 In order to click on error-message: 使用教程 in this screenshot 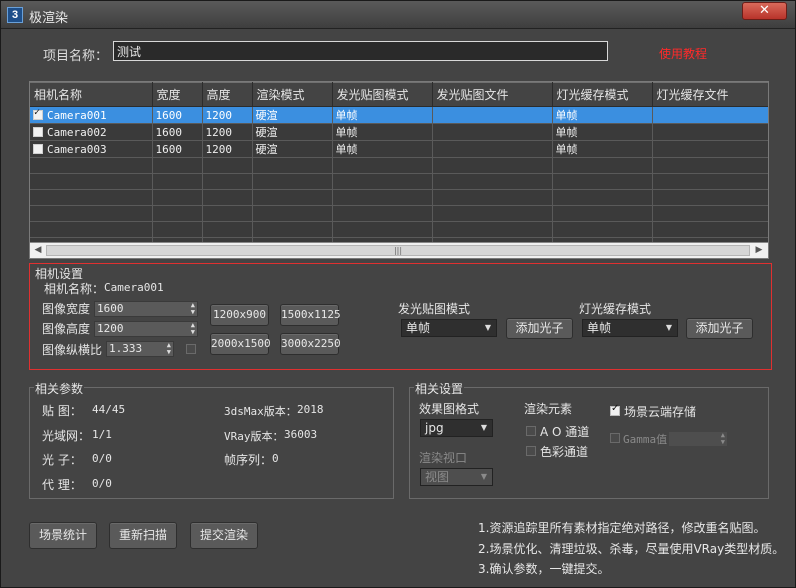, I will do `click(683, 54)`.